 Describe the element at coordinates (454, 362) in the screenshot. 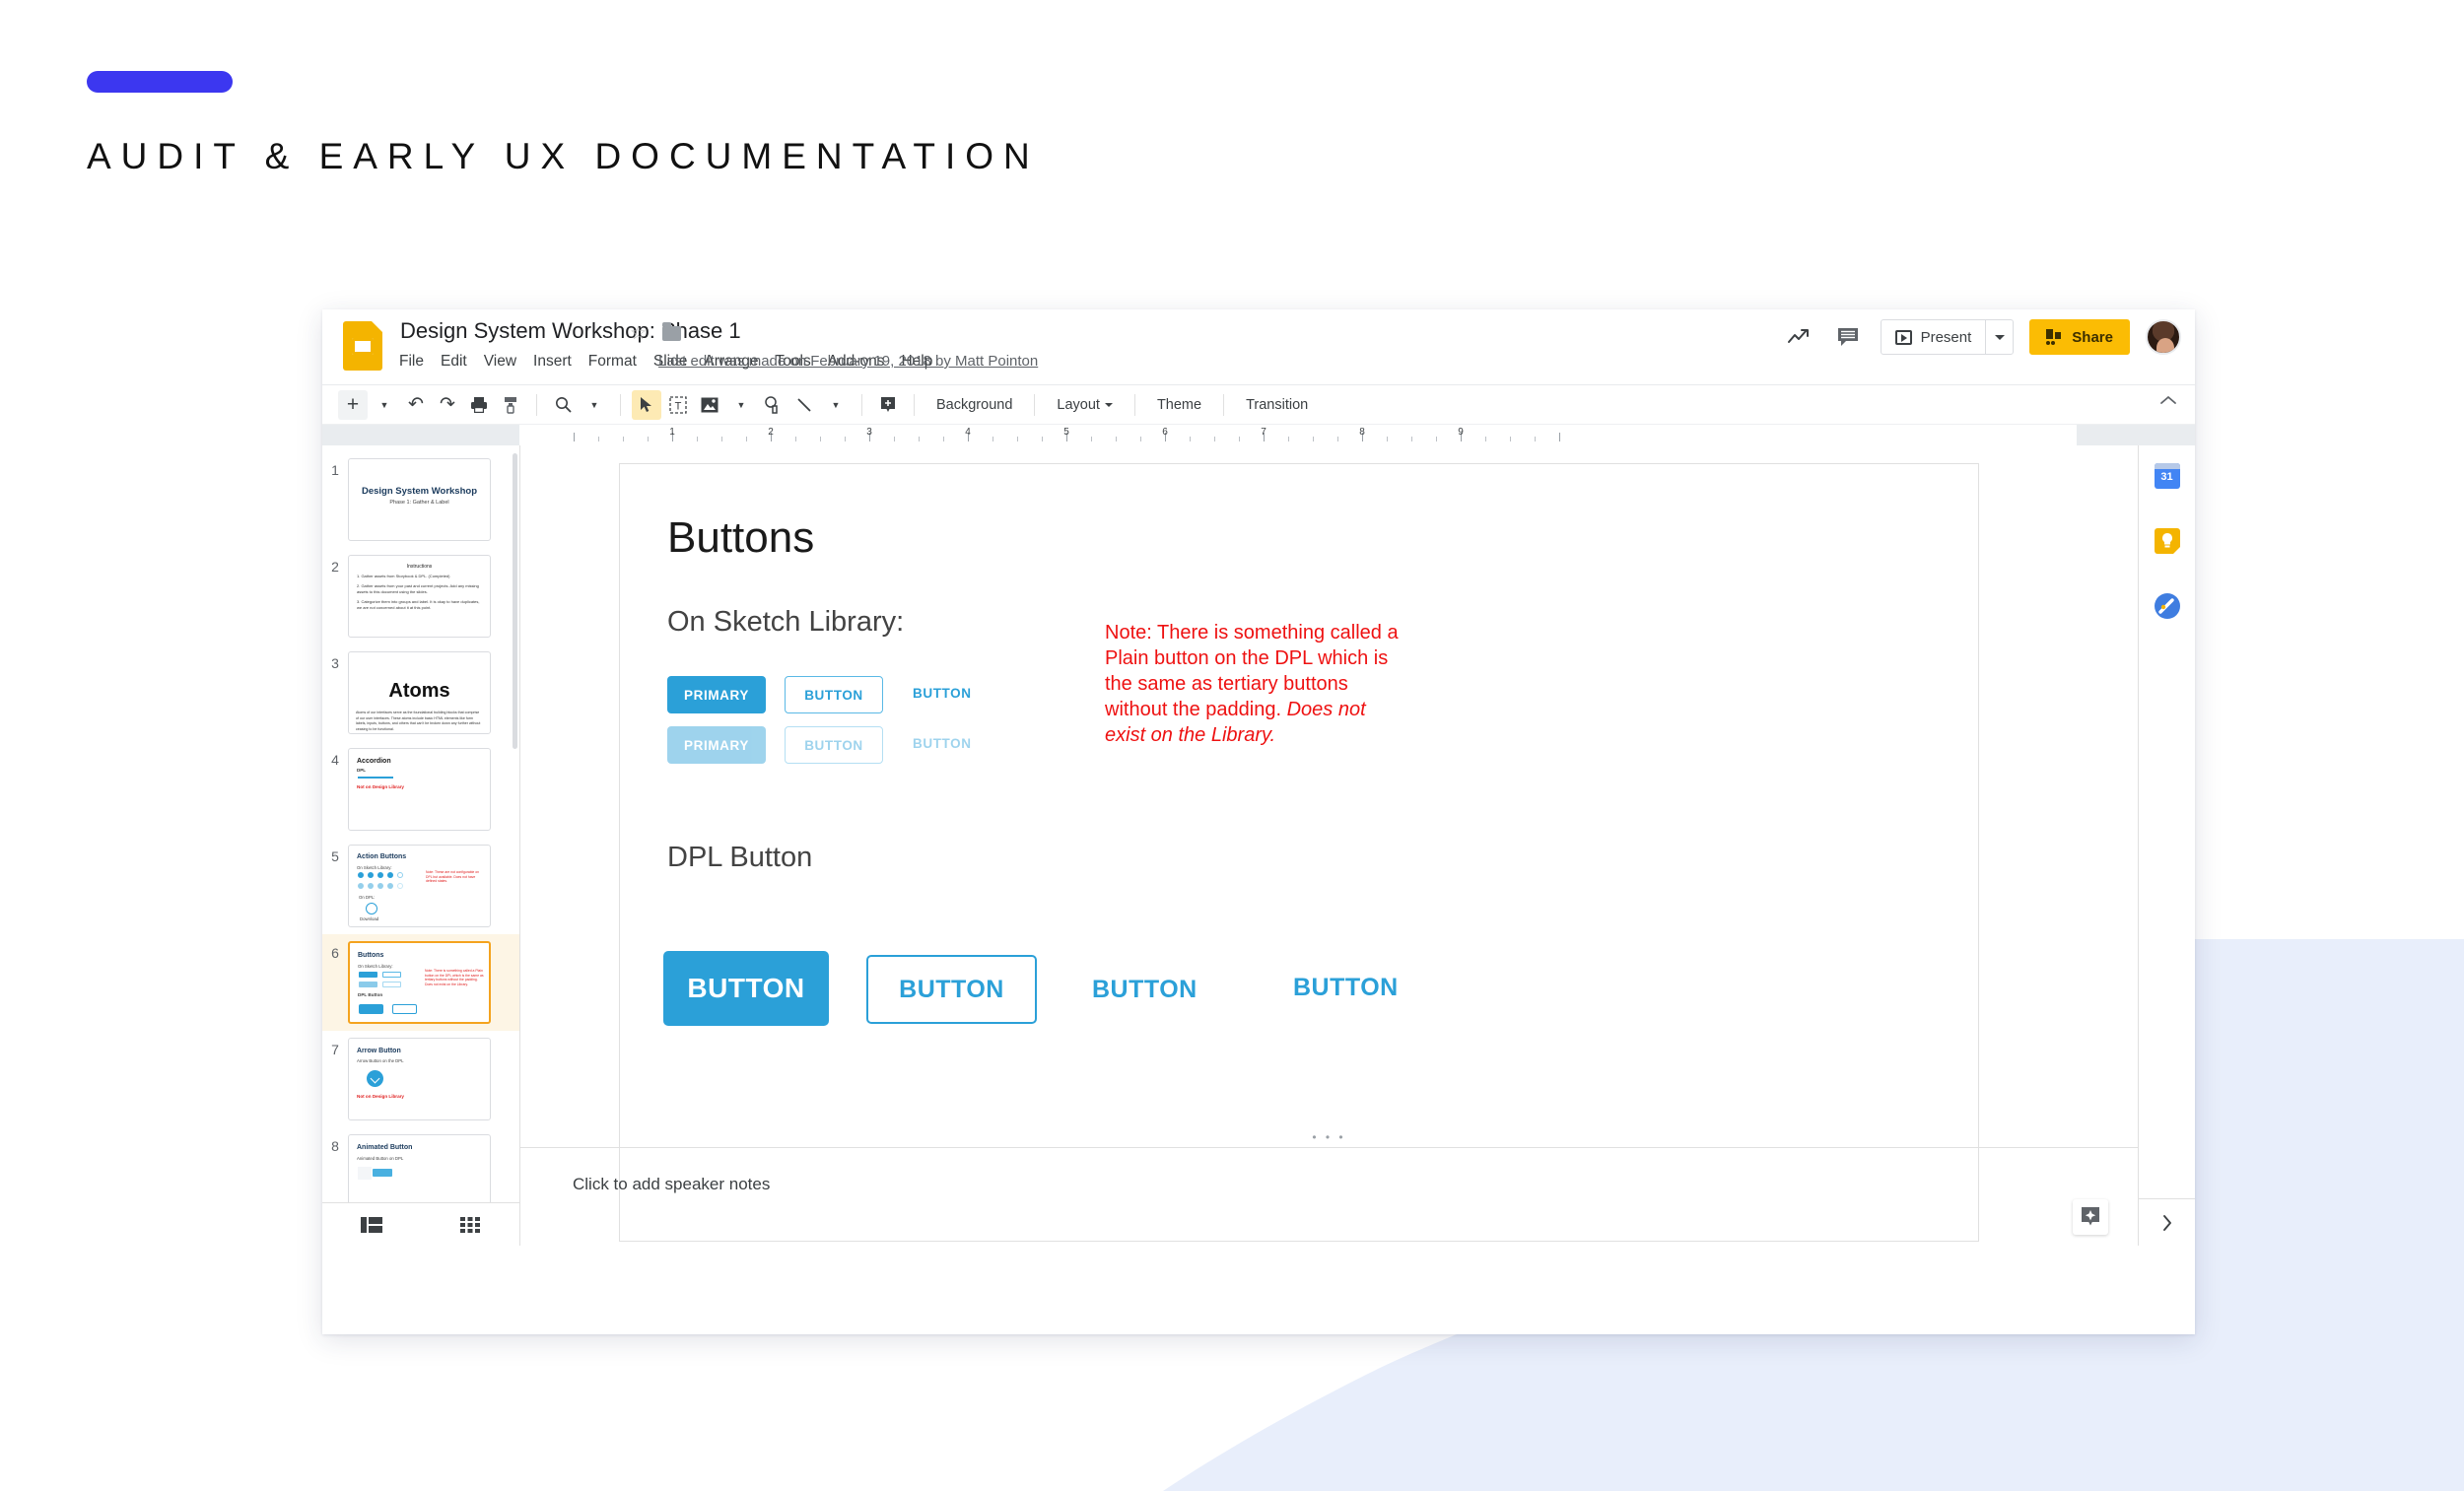

I see `menu-item-edit: Edit` at that location.